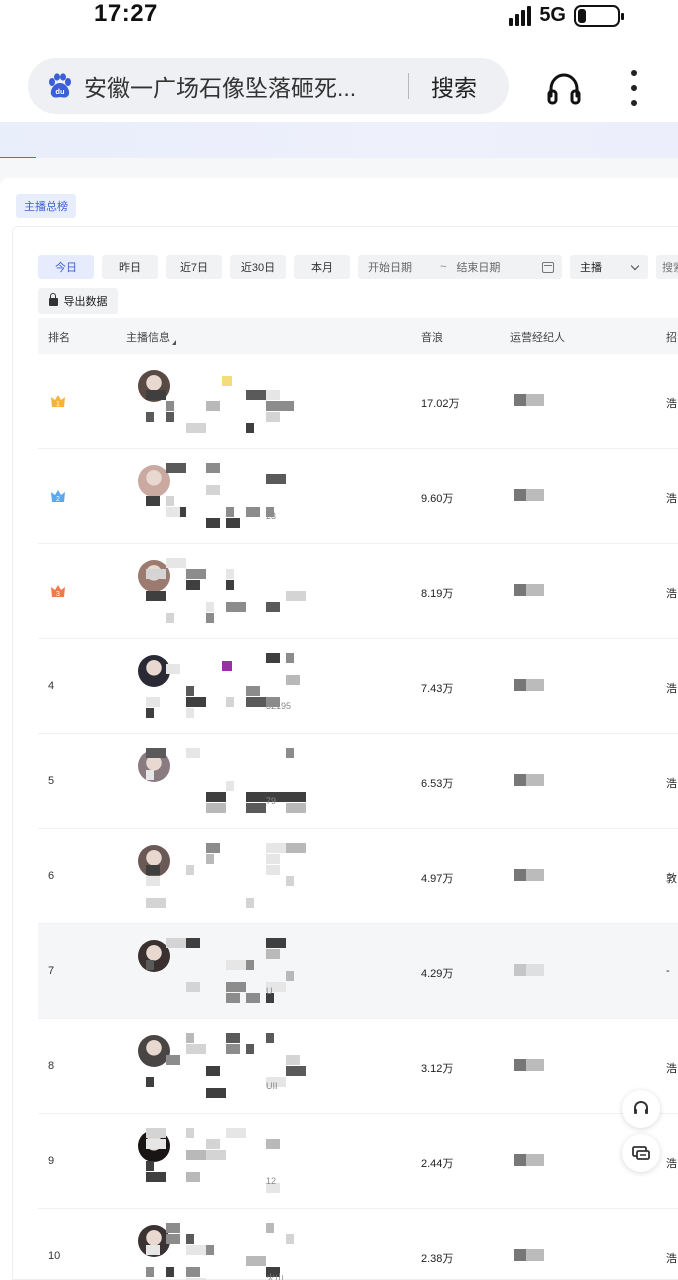 Image resolution: width=678 pixels, height=1280 pixels. I want to click on anchor-id-fragment: 火山, so click(275, 1276).